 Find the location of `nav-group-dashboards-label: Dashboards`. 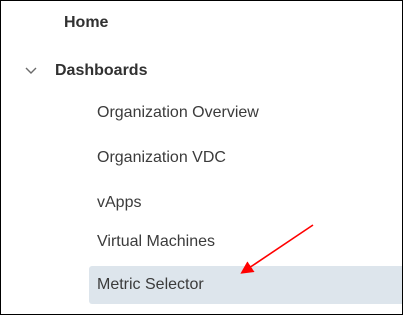

nav-group-dashboards-label: Dashboards is located at coordinates (101, 70).